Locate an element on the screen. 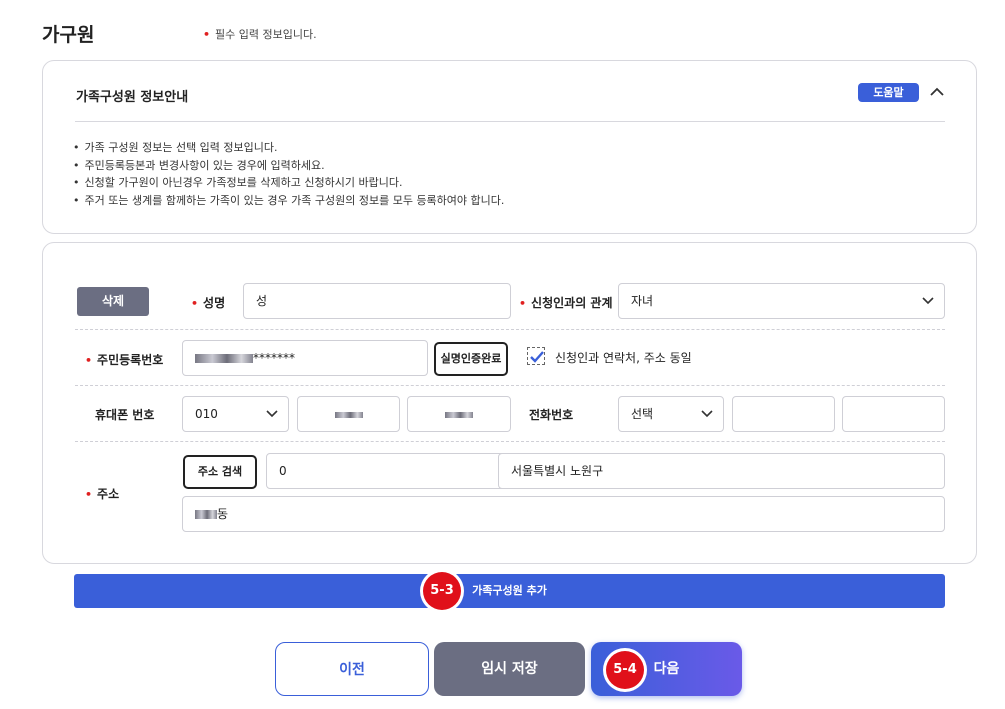 Image resolution: width=1005 pixels, height=709 pixels. mobile-last-input is located at coordinates (459, 414).